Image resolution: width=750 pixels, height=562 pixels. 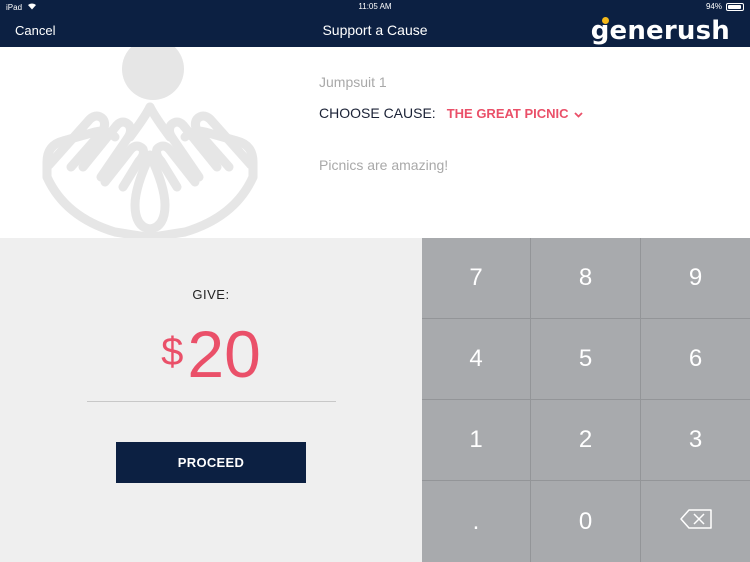 I want to click on backspace-icon, so click(x=695, y=522).